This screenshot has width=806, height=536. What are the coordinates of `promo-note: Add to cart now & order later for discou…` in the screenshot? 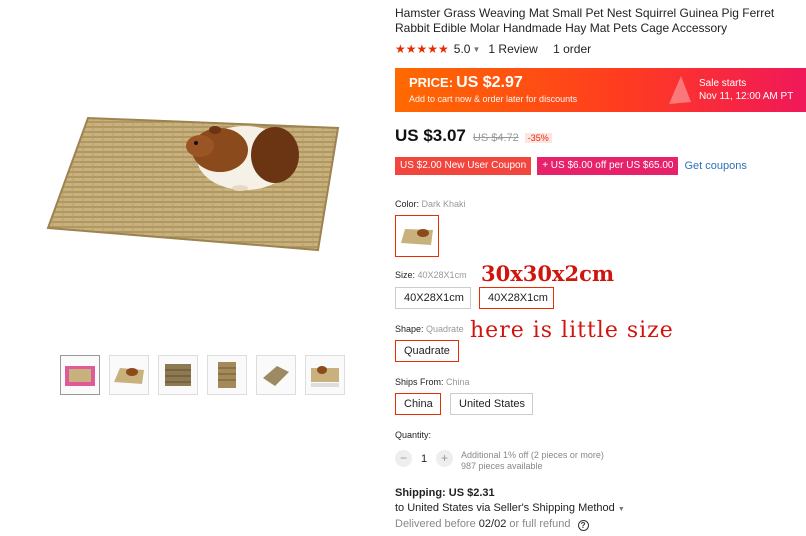 It's located at (493, 99).